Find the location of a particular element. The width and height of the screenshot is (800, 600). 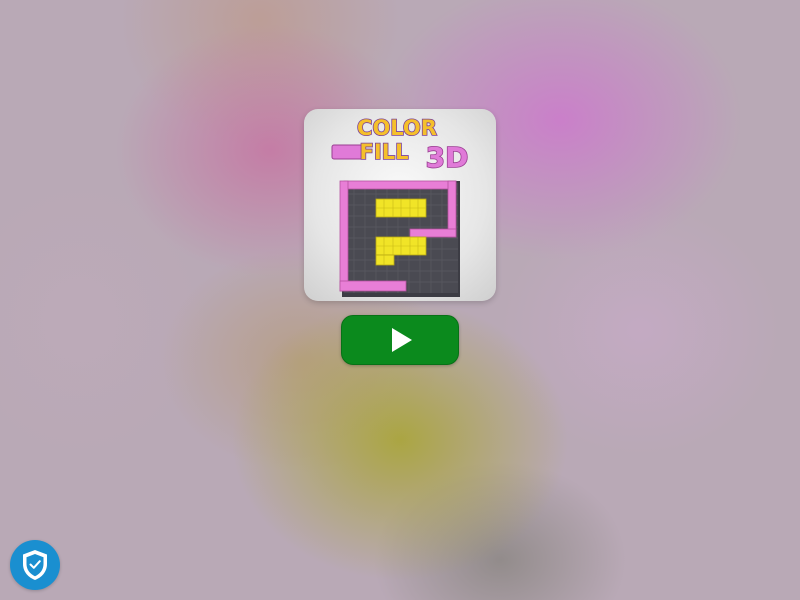

game-thumbnail: COLOR FILL 3D is located at coordinates (400, 205).